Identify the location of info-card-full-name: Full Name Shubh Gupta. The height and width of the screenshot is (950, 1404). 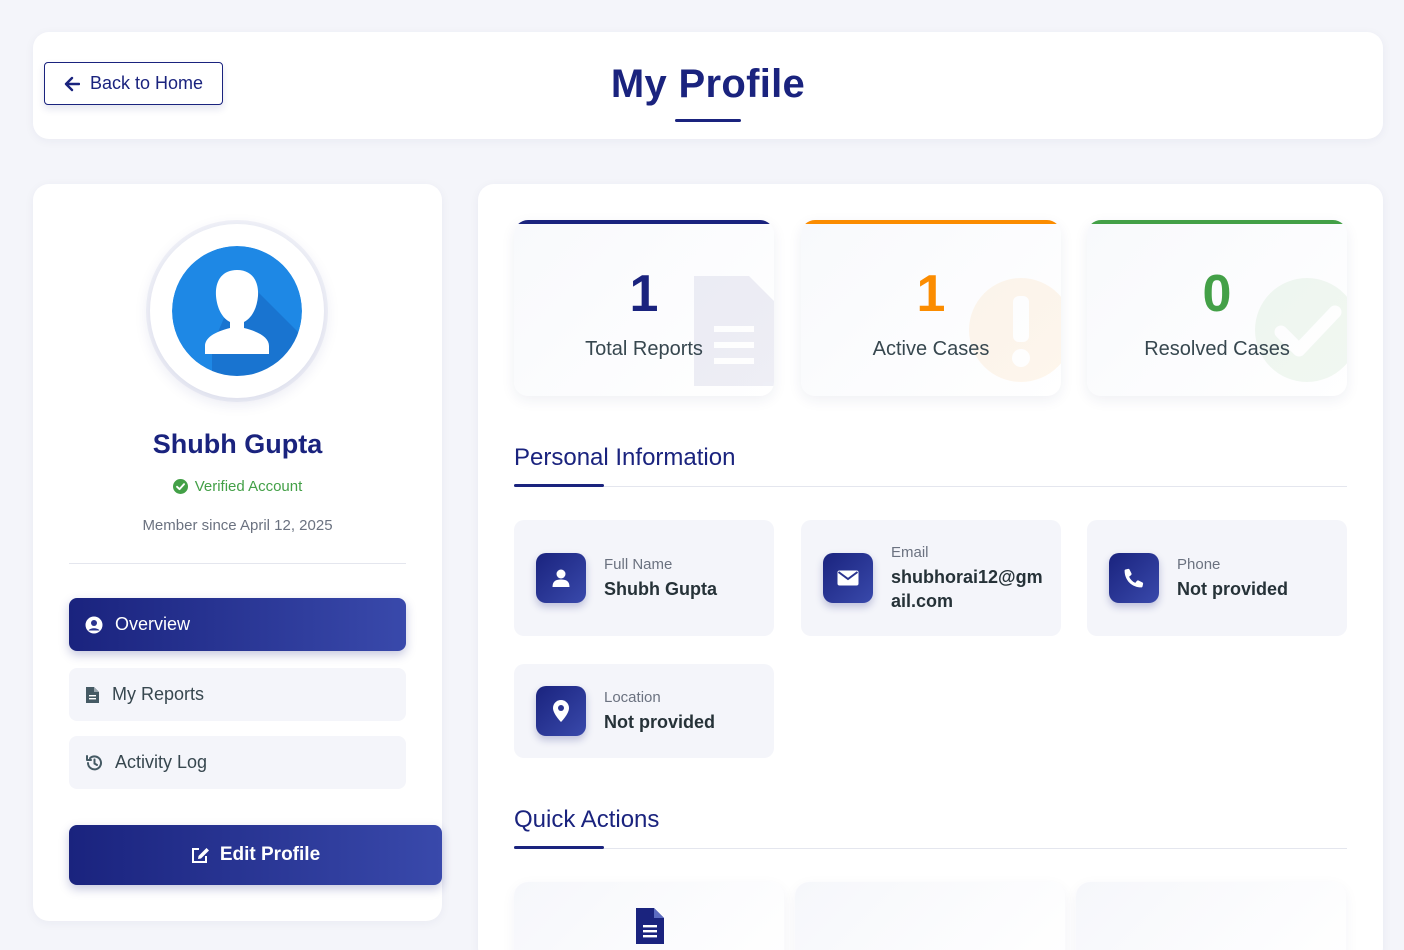
(644, 578).